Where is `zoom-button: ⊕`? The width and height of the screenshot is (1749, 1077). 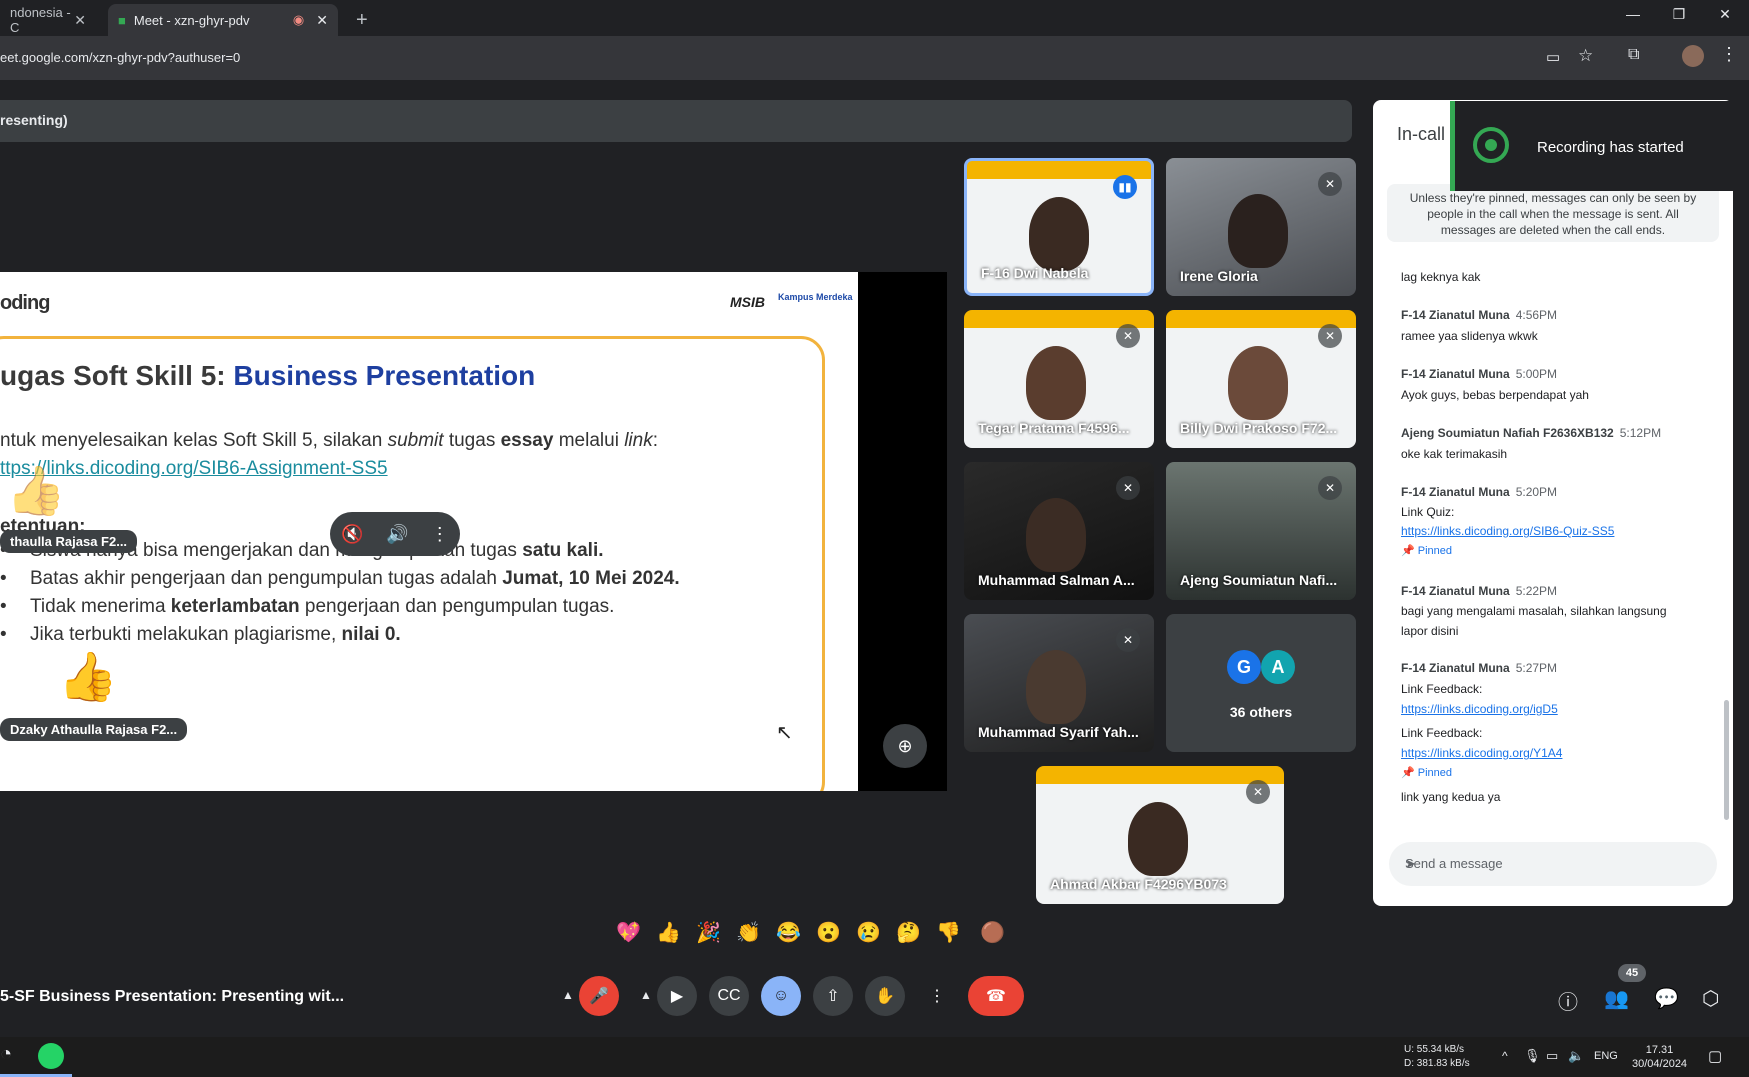 zoom-button: ⊕ is located at coordinates (905, 746).